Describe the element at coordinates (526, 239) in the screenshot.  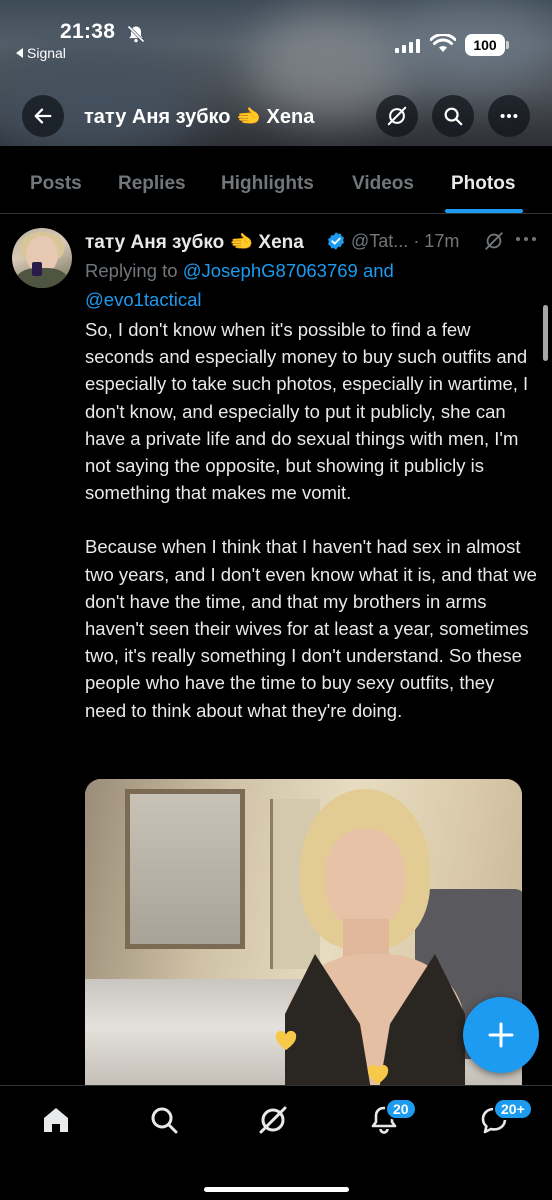
I see `tweet-more-icon` at that location.